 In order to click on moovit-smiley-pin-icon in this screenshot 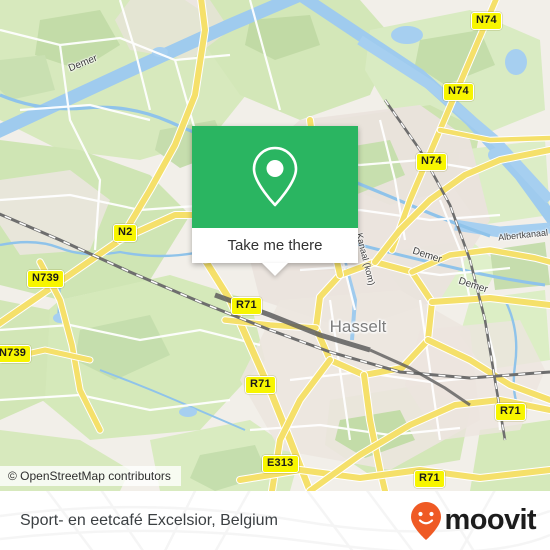, I will do `click(425, 520)`.